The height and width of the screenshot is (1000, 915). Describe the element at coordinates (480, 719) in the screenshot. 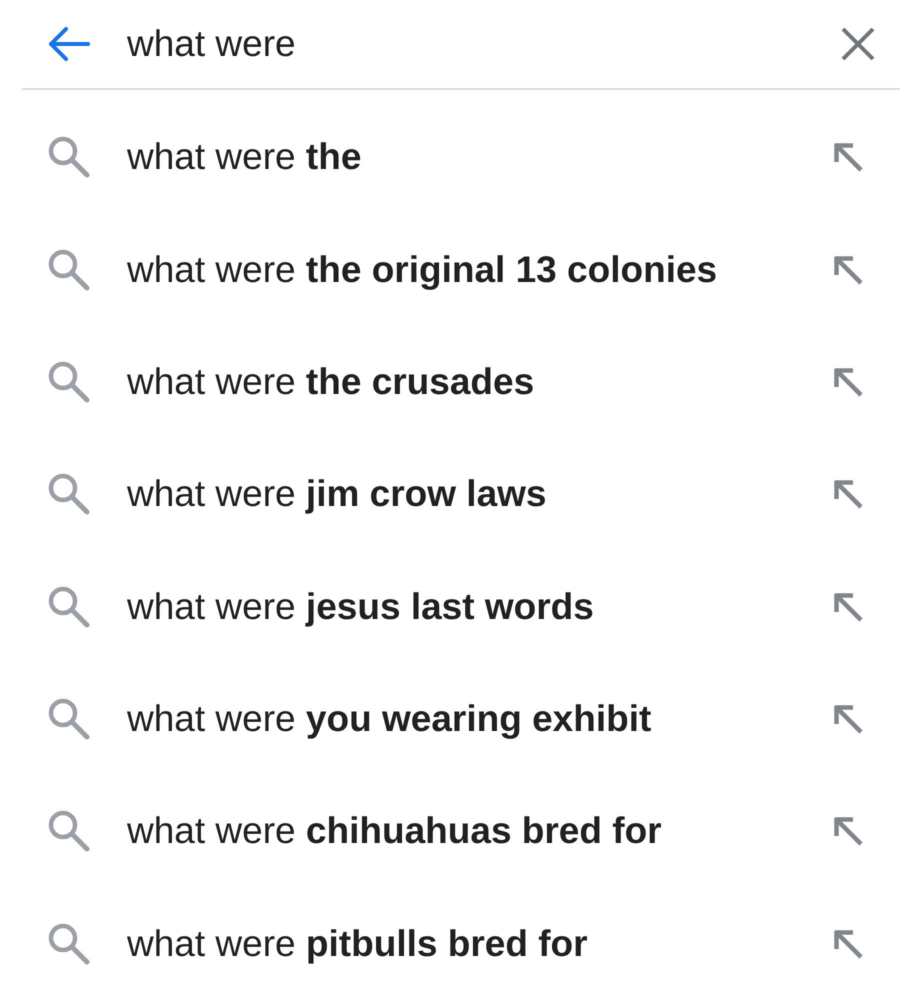

I see `suggestion-link: what were you wearing exhibit` at that location.